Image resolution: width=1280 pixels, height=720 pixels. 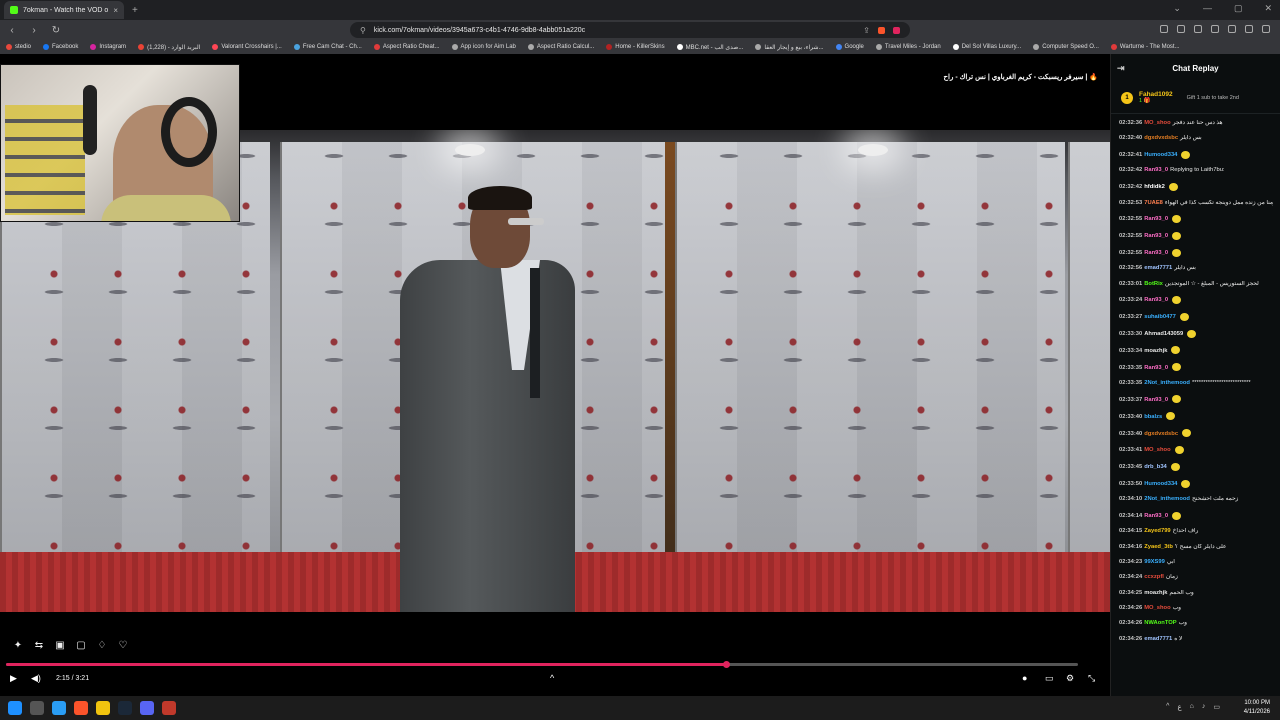 I want to click on search-icon, so click(x=37, y=708).